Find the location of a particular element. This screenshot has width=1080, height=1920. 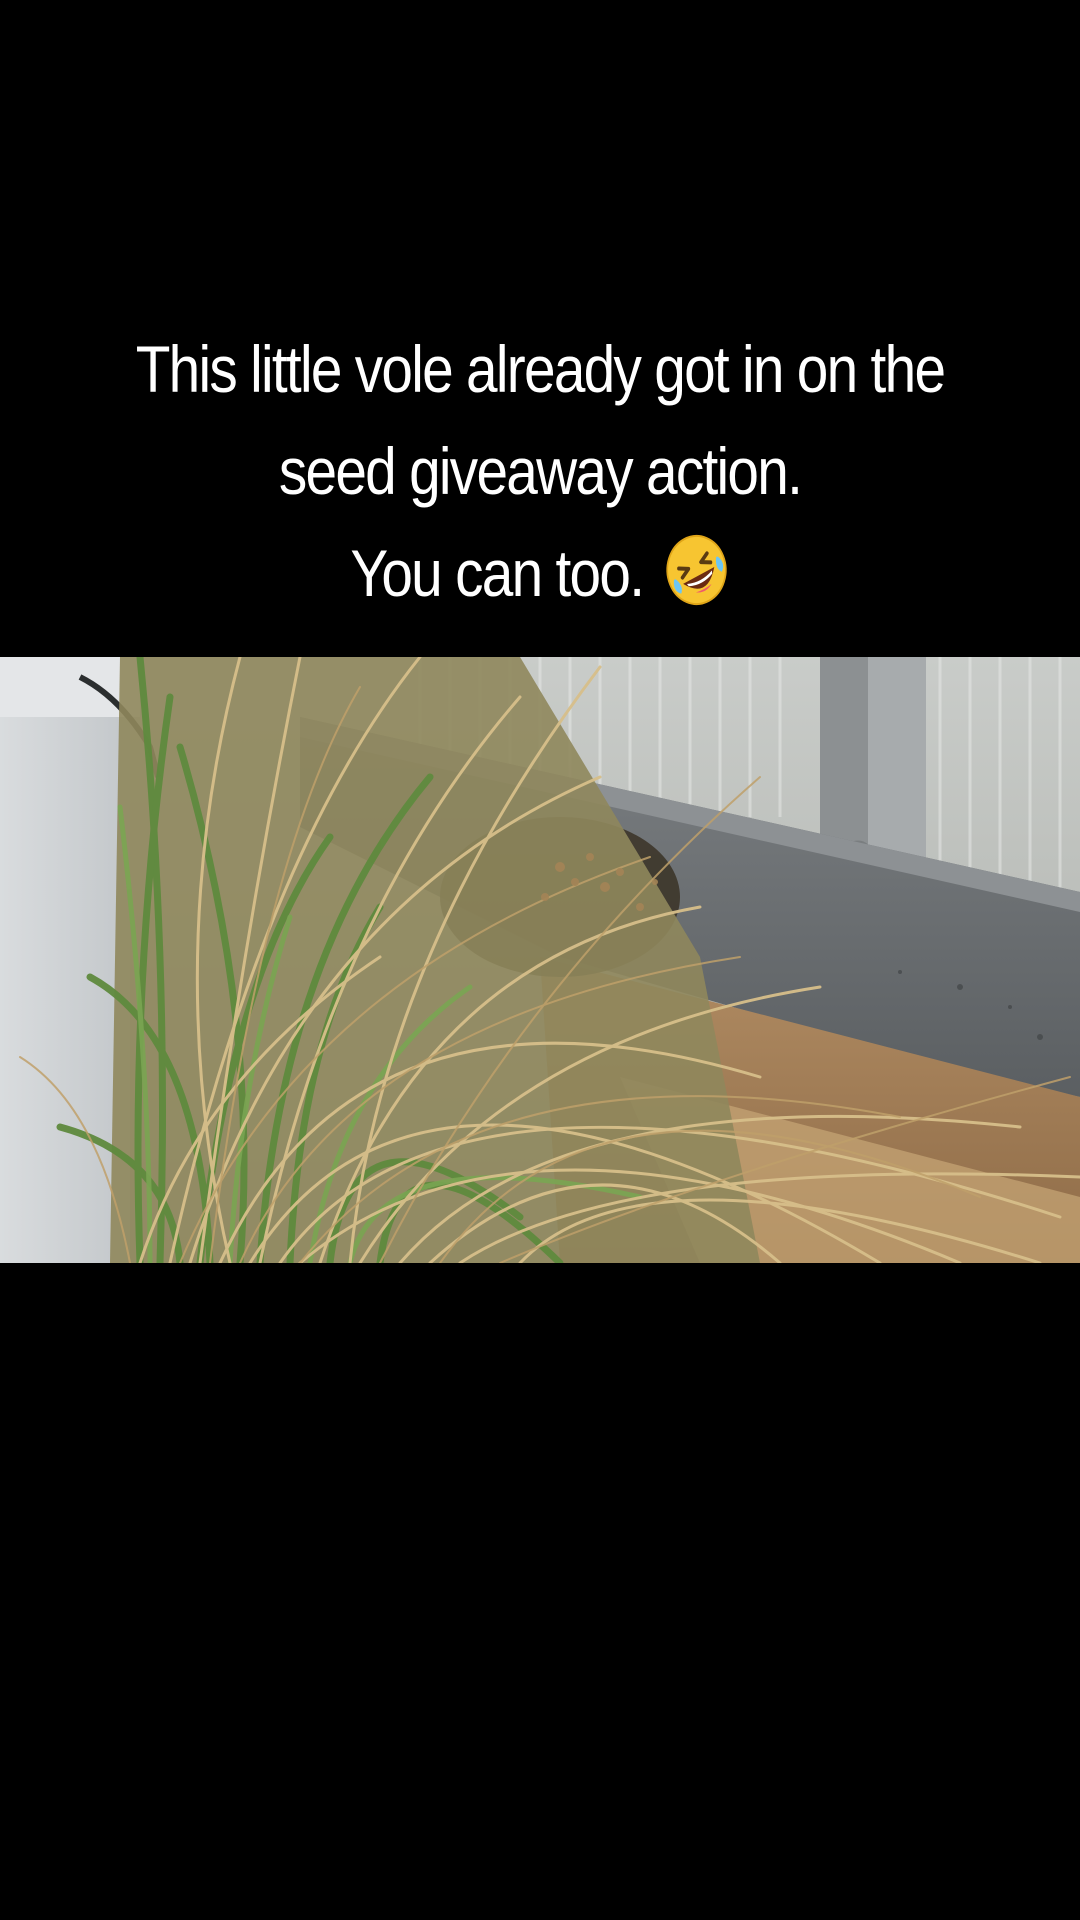

caption-line-2: seed giveaway action. is located at coordinates (540, 471).